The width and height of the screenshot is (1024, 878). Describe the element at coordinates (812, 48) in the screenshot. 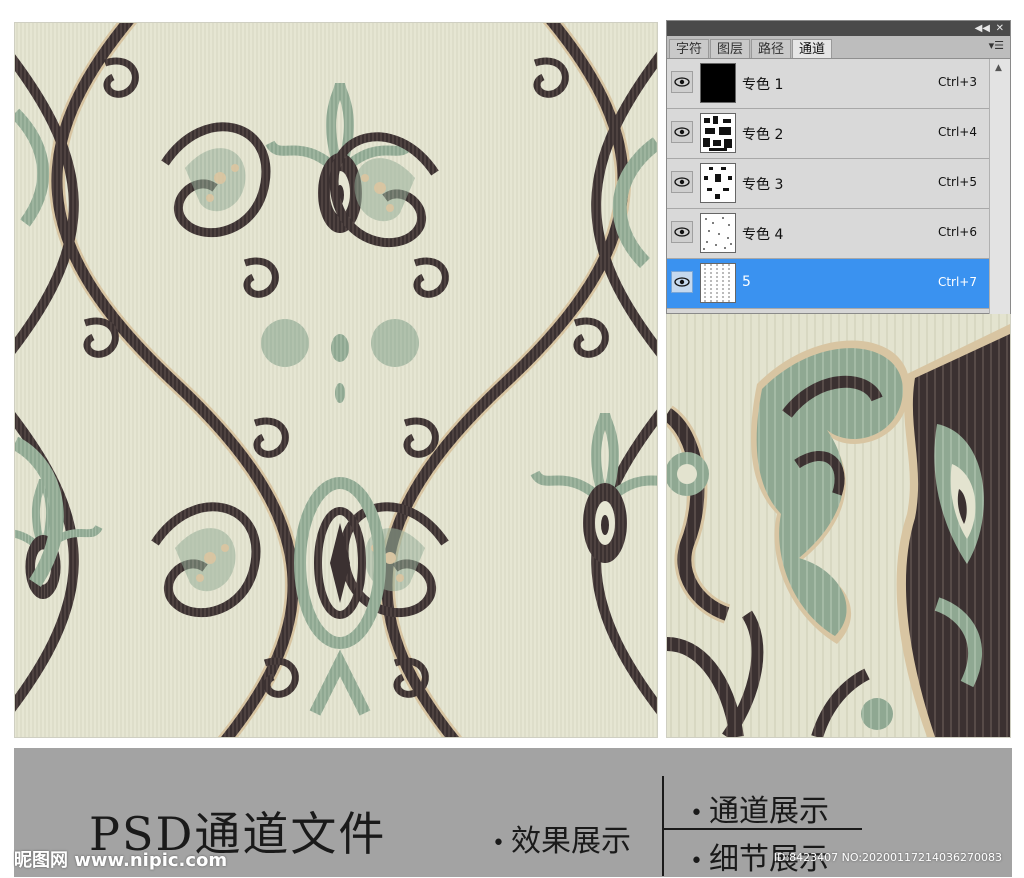

I see `tab-channels: 通道` at that location.